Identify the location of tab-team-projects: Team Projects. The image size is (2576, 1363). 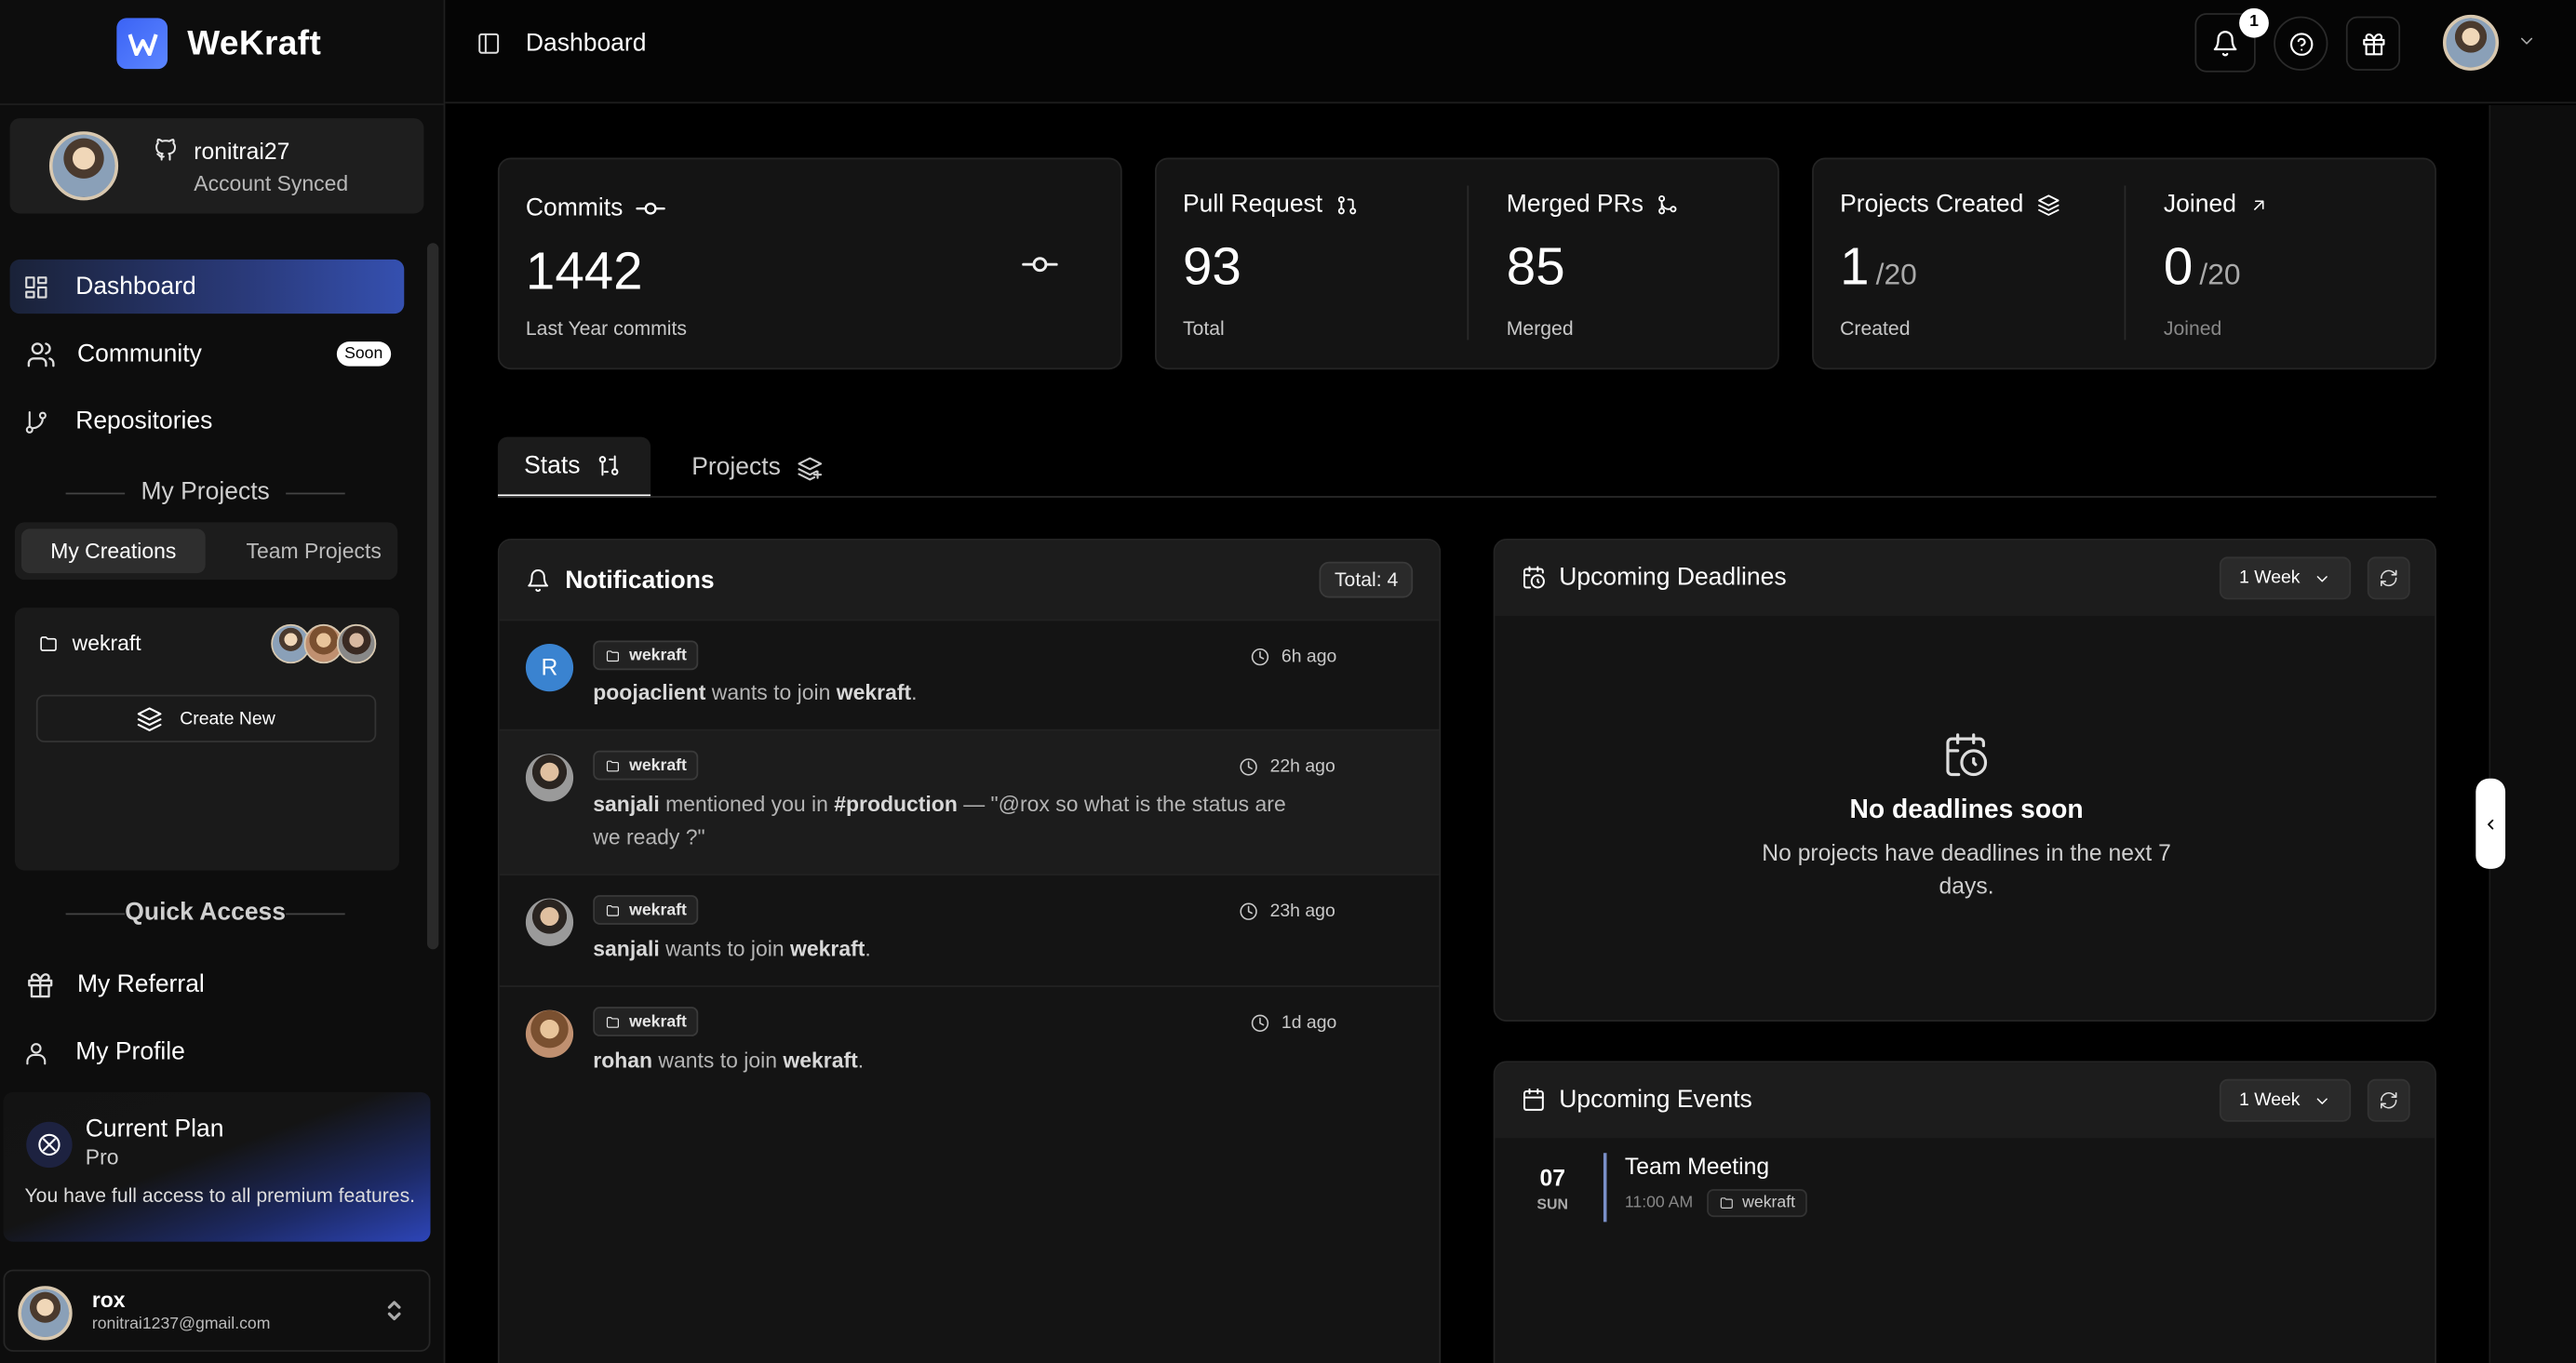
(313, 551).